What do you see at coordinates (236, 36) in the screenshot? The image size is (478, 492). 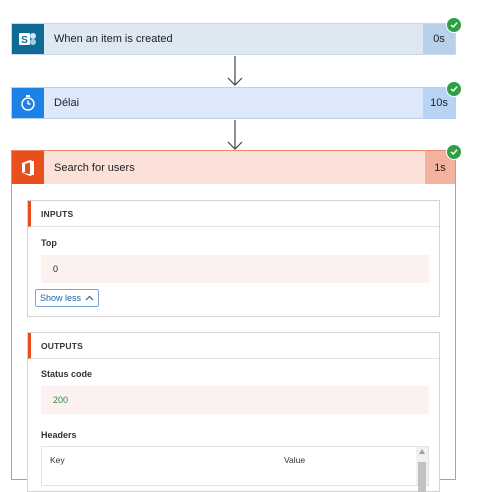 I see `step-when-item-created: S When an item is created 0s` at bounding box center [236, 36].